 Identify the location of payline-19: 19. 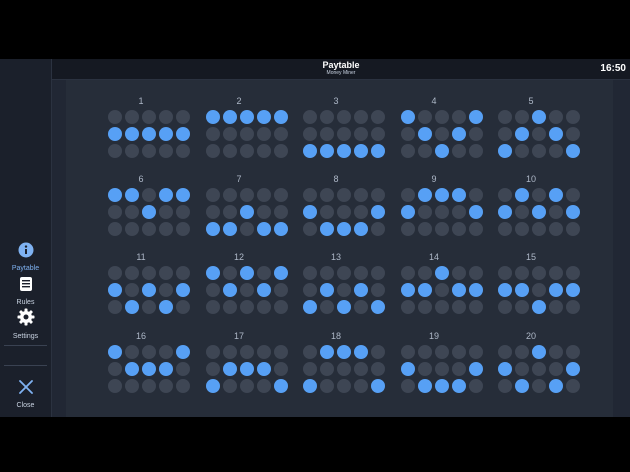
(434, 364).